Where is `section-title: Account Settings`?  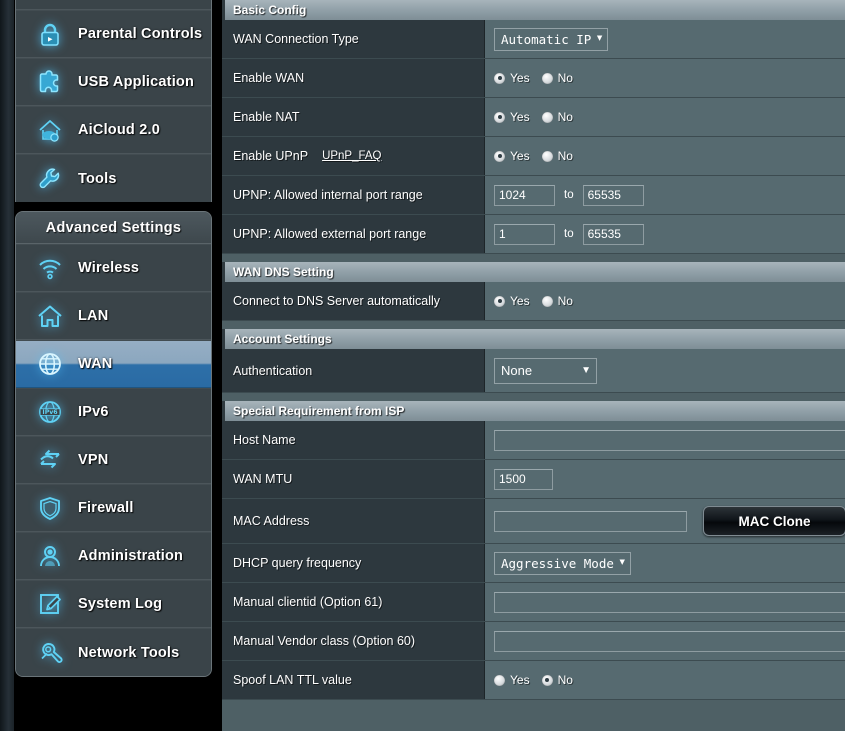
section-title: Account Settings is located at coordinates (282, 339).